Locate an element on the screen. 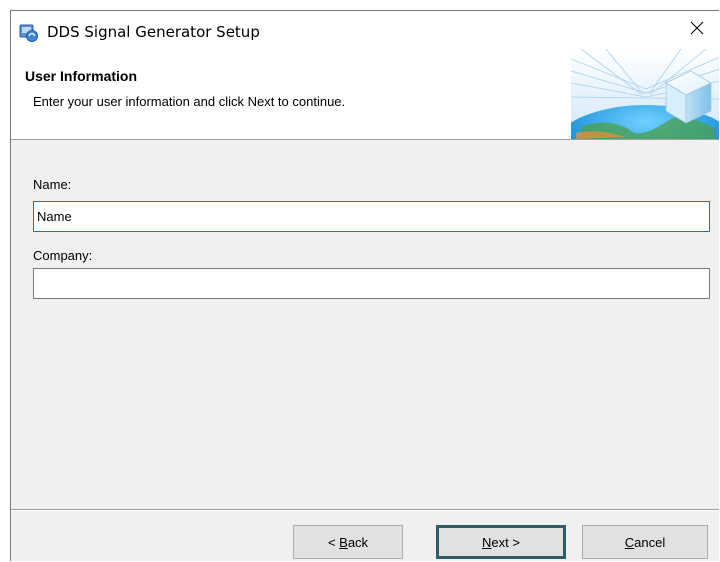 The width and height of the screenshot is (720, 562). footer-divider is located at coordinates (365, 510).